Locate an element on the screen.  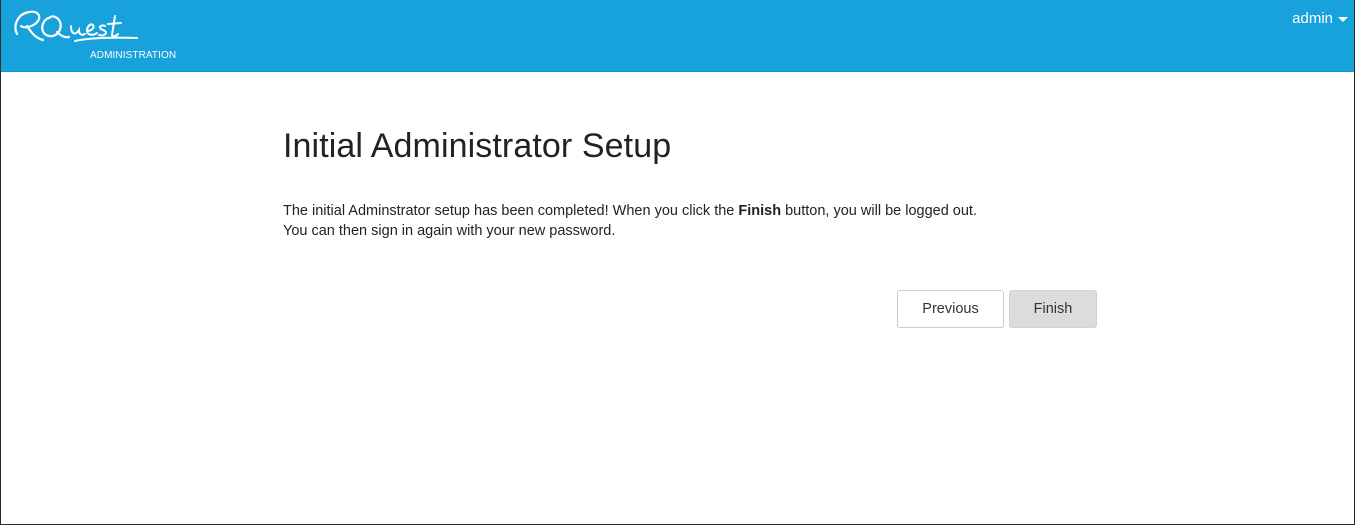
wizard-actions: Previous Finish is located at coordinates (997, 309).